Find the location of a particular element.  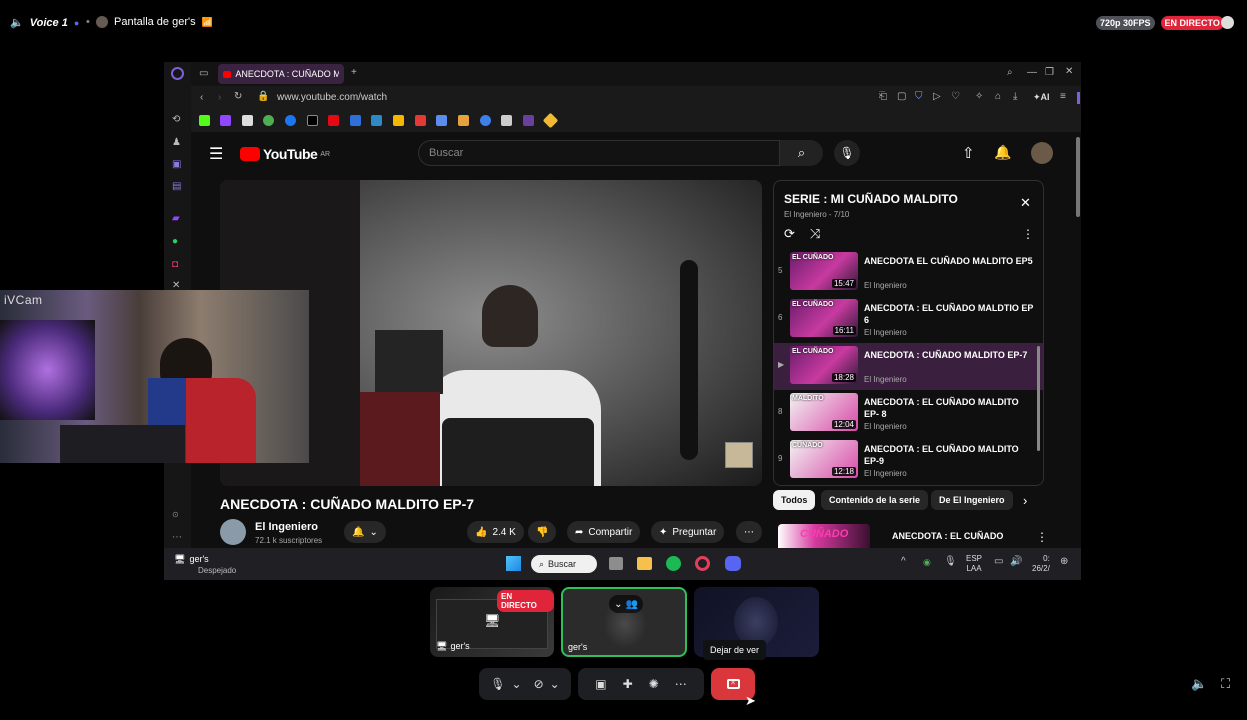

maximize-icon: ❐ is located at coordinates (1049, 72).